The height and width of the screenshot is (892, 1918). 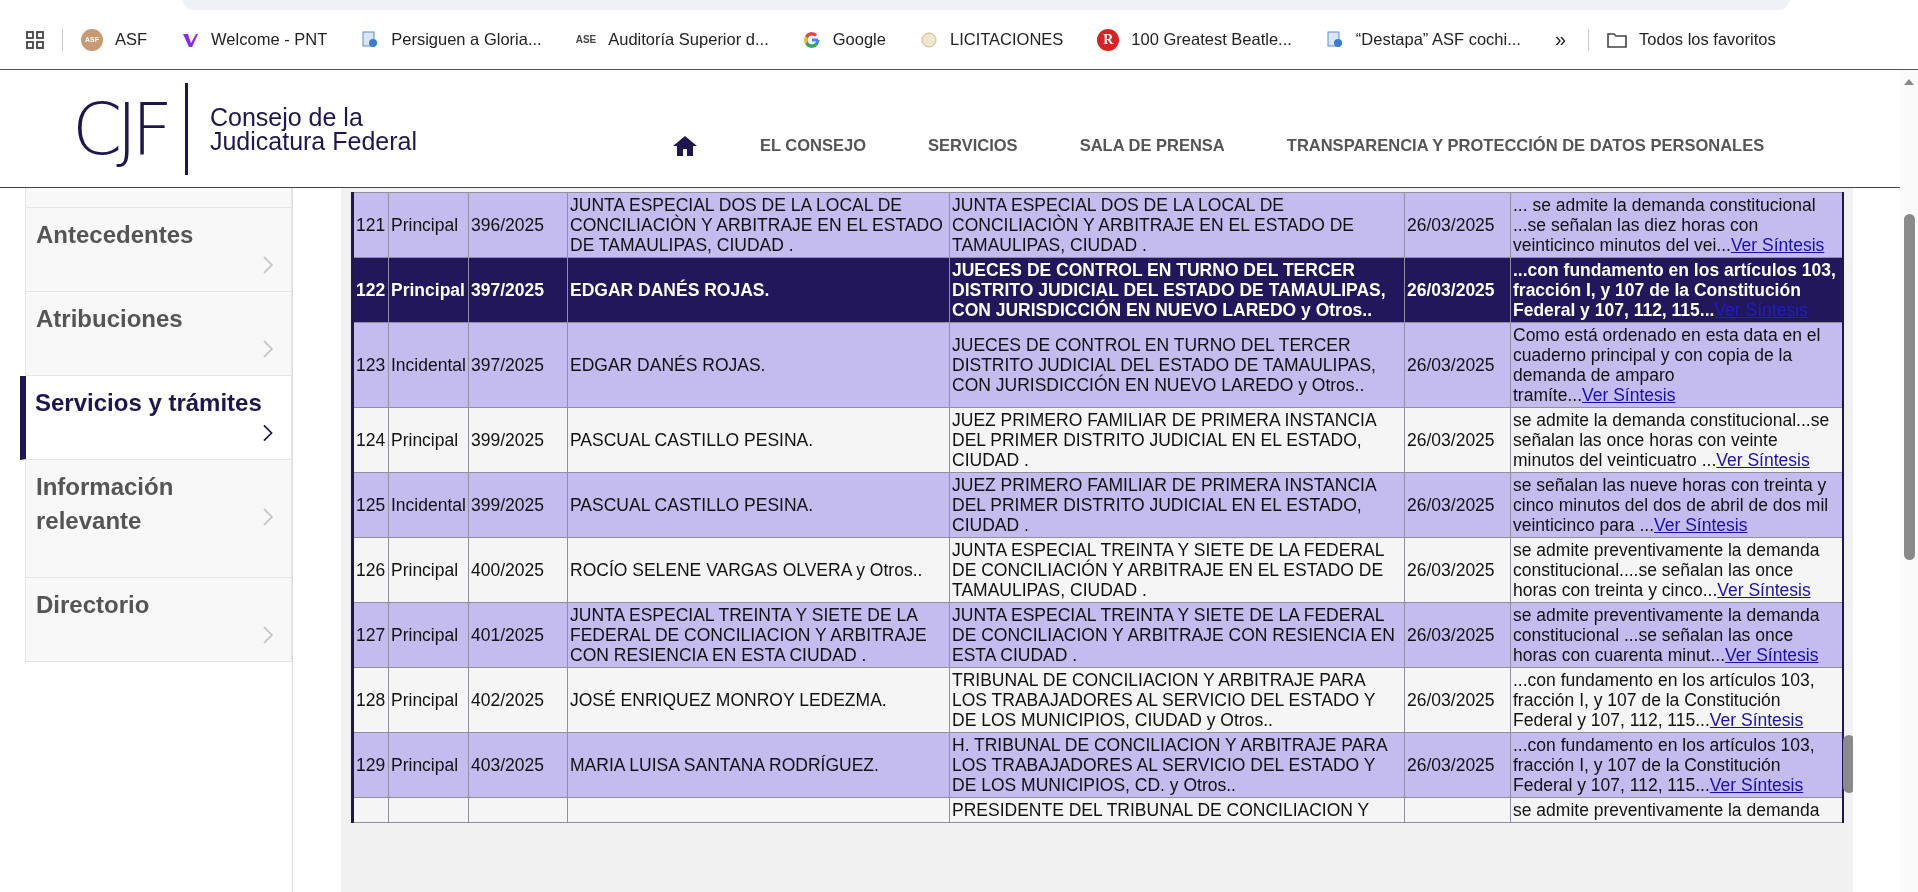 I want to click on table-cell: 129, so click(x=370, y=765).